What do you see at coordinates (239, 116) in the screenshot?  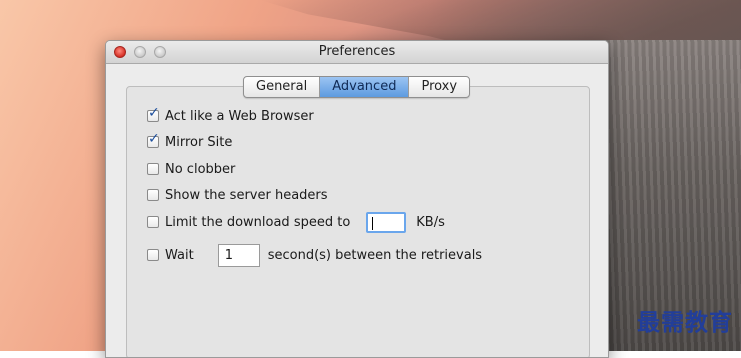 I see `act-like-browser-label: Act like a Web Browser` at bounding box center [239, 116].